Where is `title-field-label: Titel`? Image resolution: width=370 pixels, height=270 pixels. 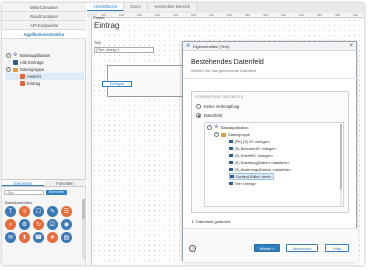
title-field-label: Titel is located at coordinates (97, 43).